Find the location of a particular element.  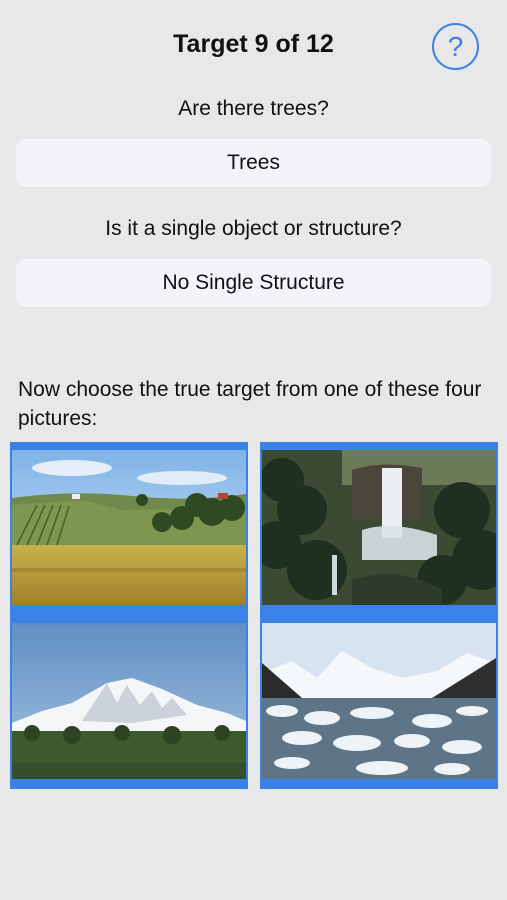

waterfall-photo is located at coordinates (379, 527).